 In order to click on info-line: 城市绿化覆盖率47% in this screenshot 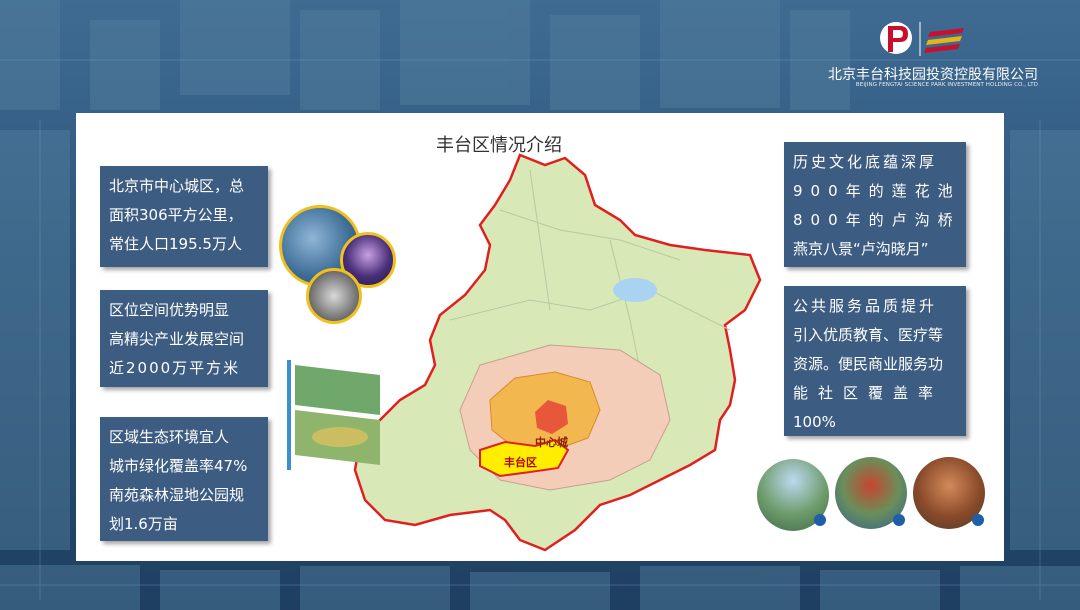, I will do `click(178, 466)`.